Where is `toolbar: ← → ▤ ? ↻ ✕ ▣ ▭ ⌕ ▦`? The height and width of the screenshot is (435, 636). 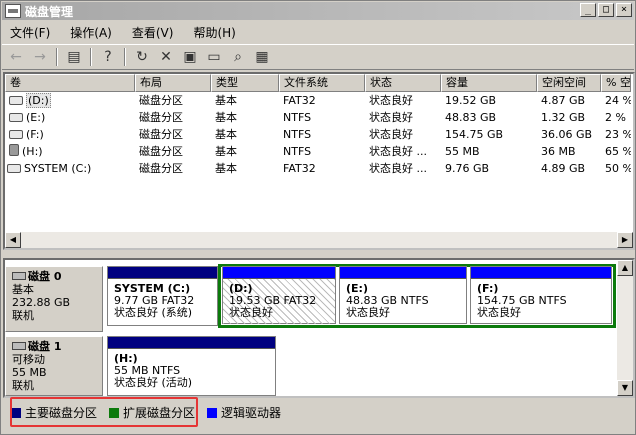 toolbar: ← → ▤ ? ↻ ✕ ▣ ▭ ⌕ ▦ is located at coordinates (318, 57).